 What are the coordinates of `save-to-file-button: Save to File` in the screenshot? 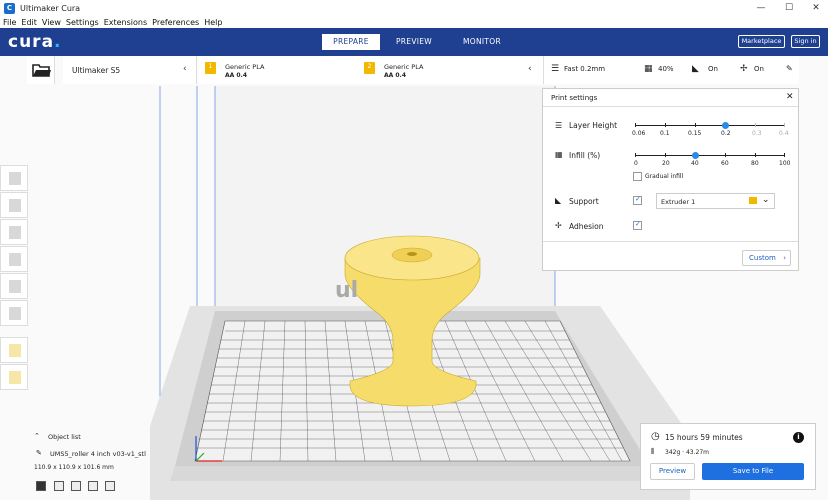 It's located at (753, 471).